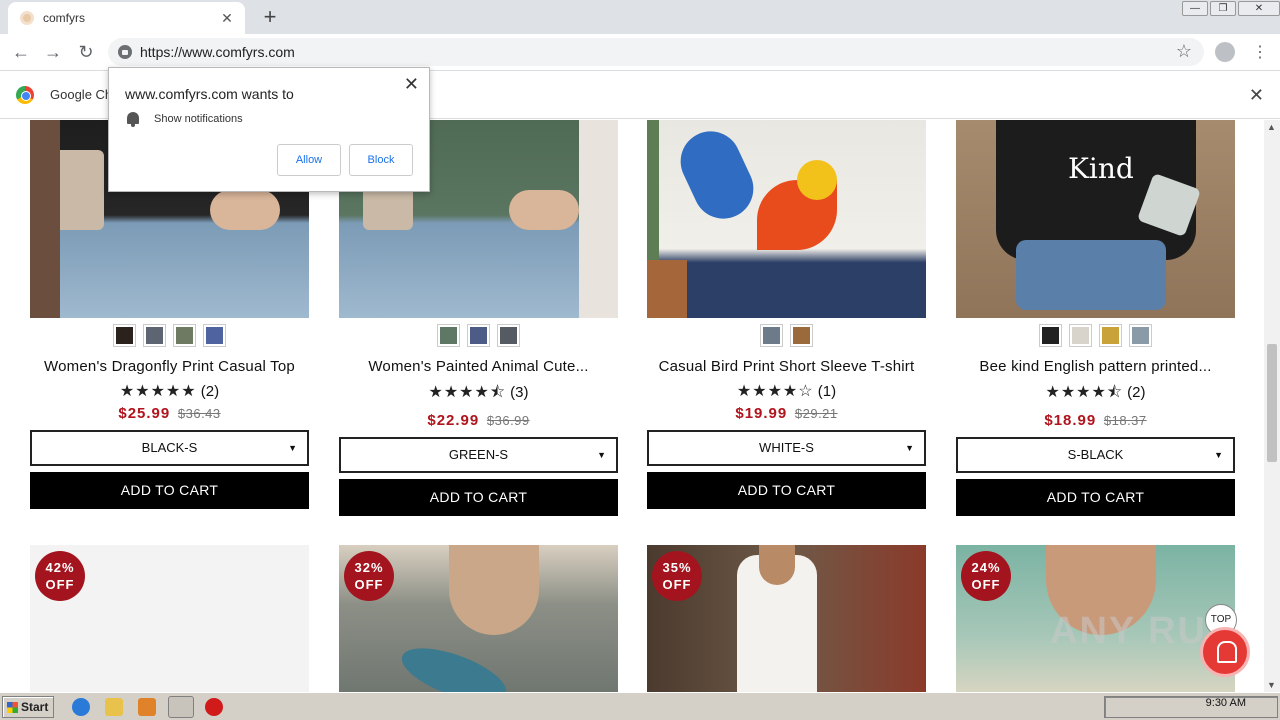  I want to click on color-swatches, so click(786, 336).